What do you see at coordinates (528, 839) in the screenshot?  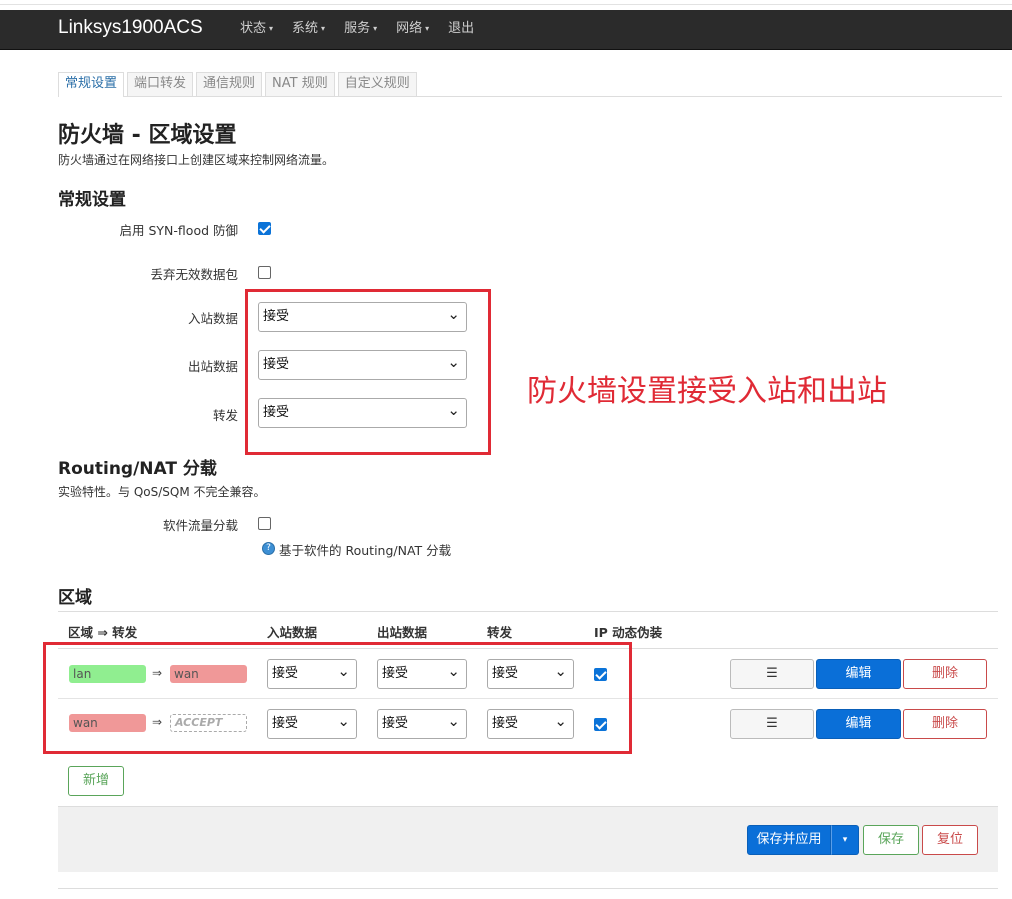 I see `form-actions-bar: 保存并应用 ▾ 保存 复位` at bounding box center [528, 839].